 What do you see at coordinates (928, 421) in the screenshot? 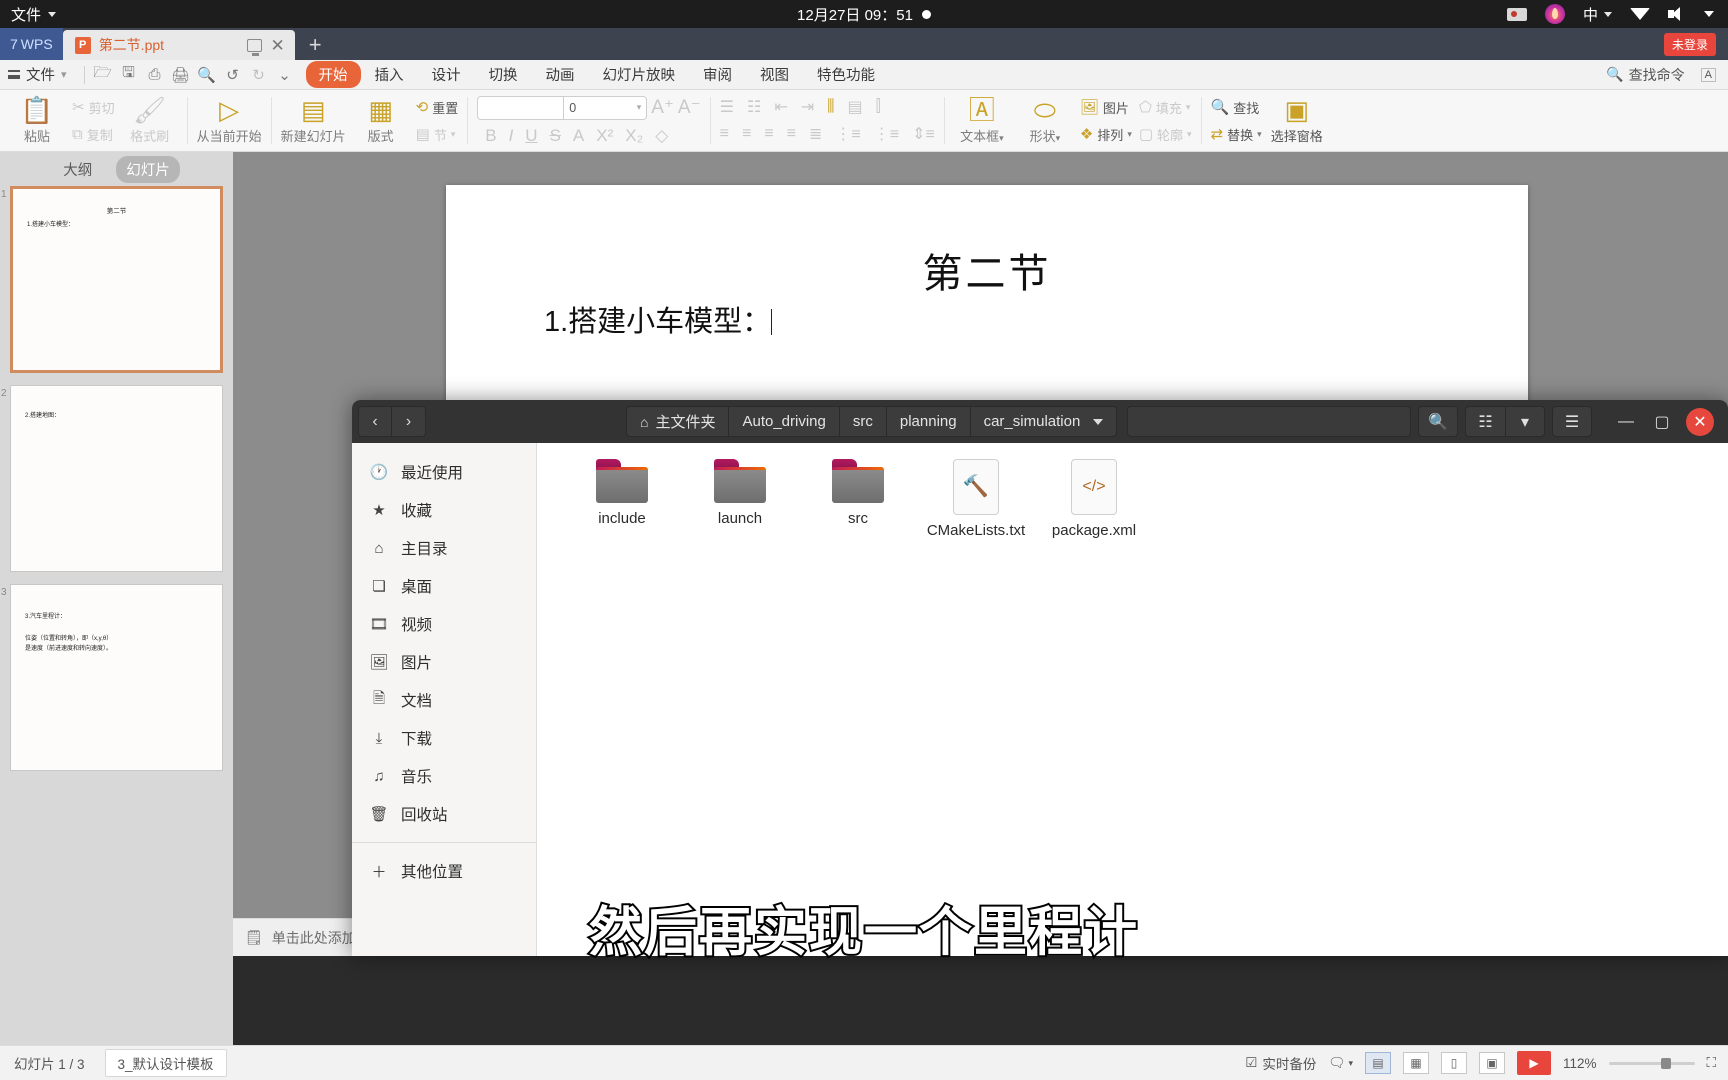
I see `breadcrumb-item-planning: planning` at bounding box center [928, 421].